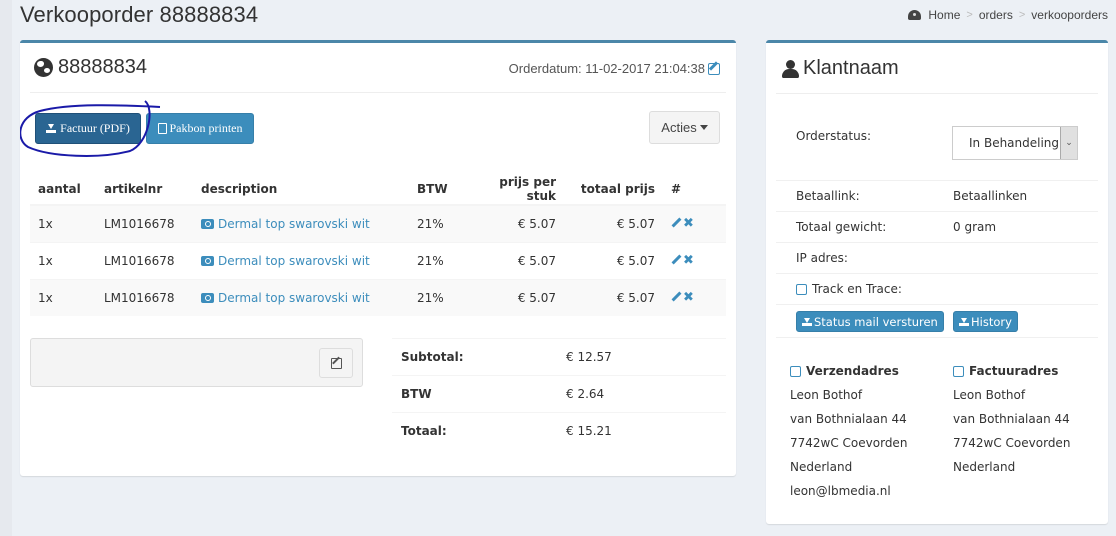  I want to click on edit-note-button, so click(336, 363).